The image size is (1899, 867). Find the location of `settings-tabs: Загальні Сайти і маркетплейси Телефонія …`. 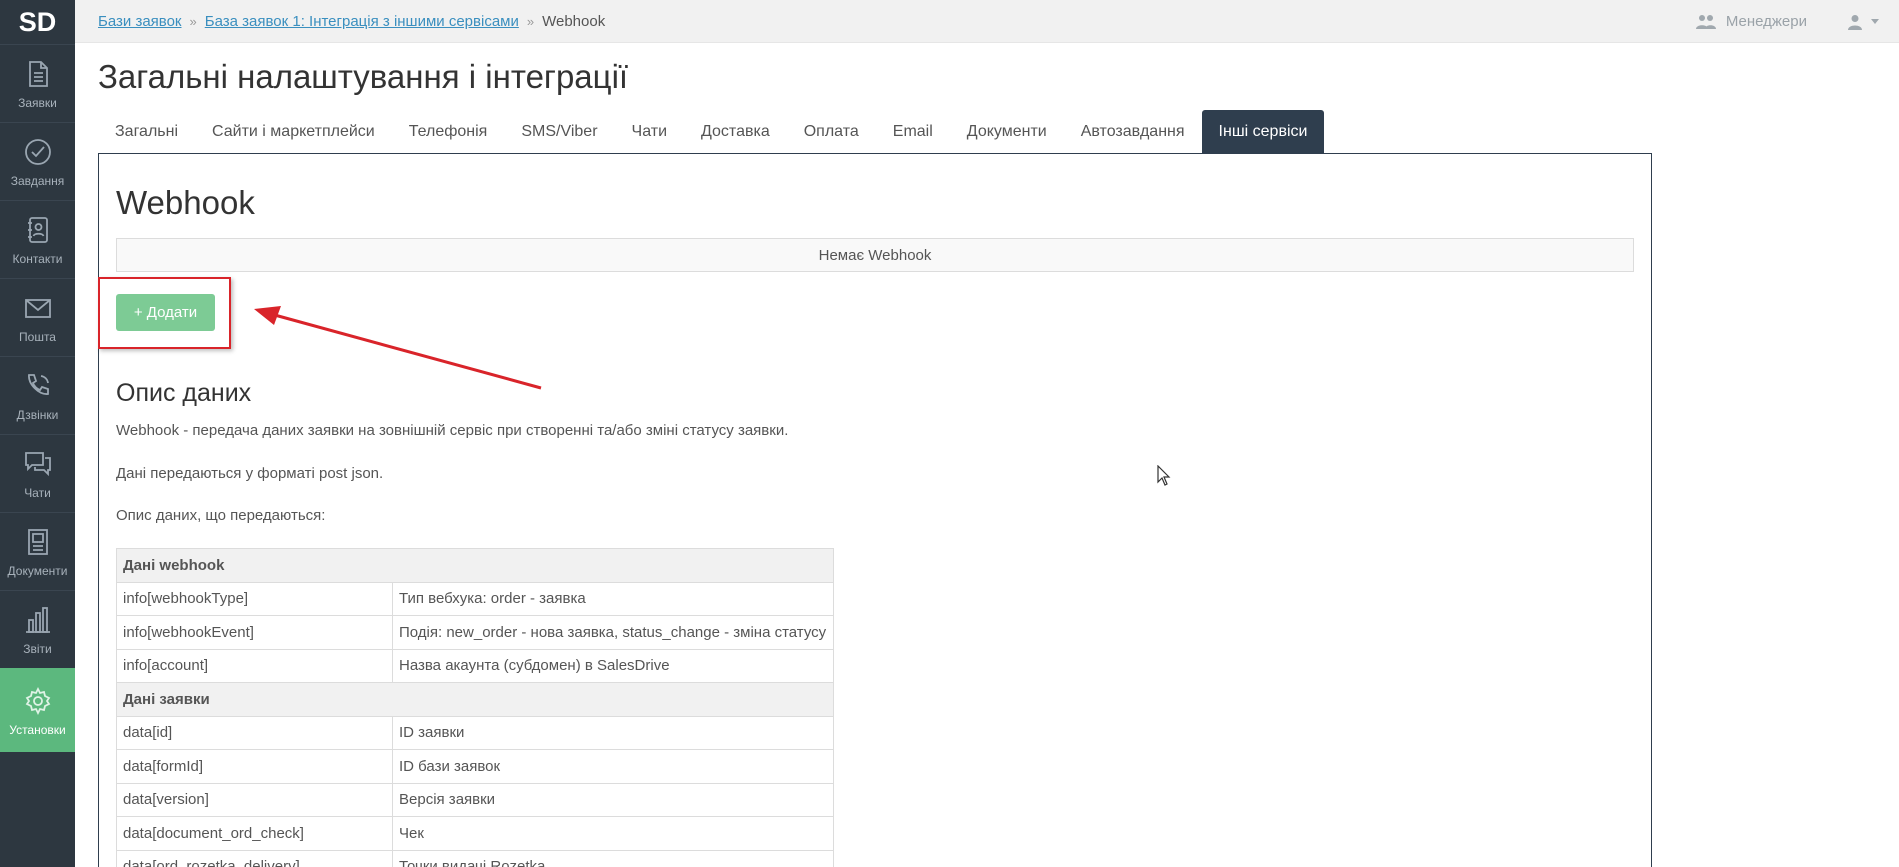

settings-tabs: Загальні Сайти і маркетплейси Телефонія … is located at coordinates (711, 131).